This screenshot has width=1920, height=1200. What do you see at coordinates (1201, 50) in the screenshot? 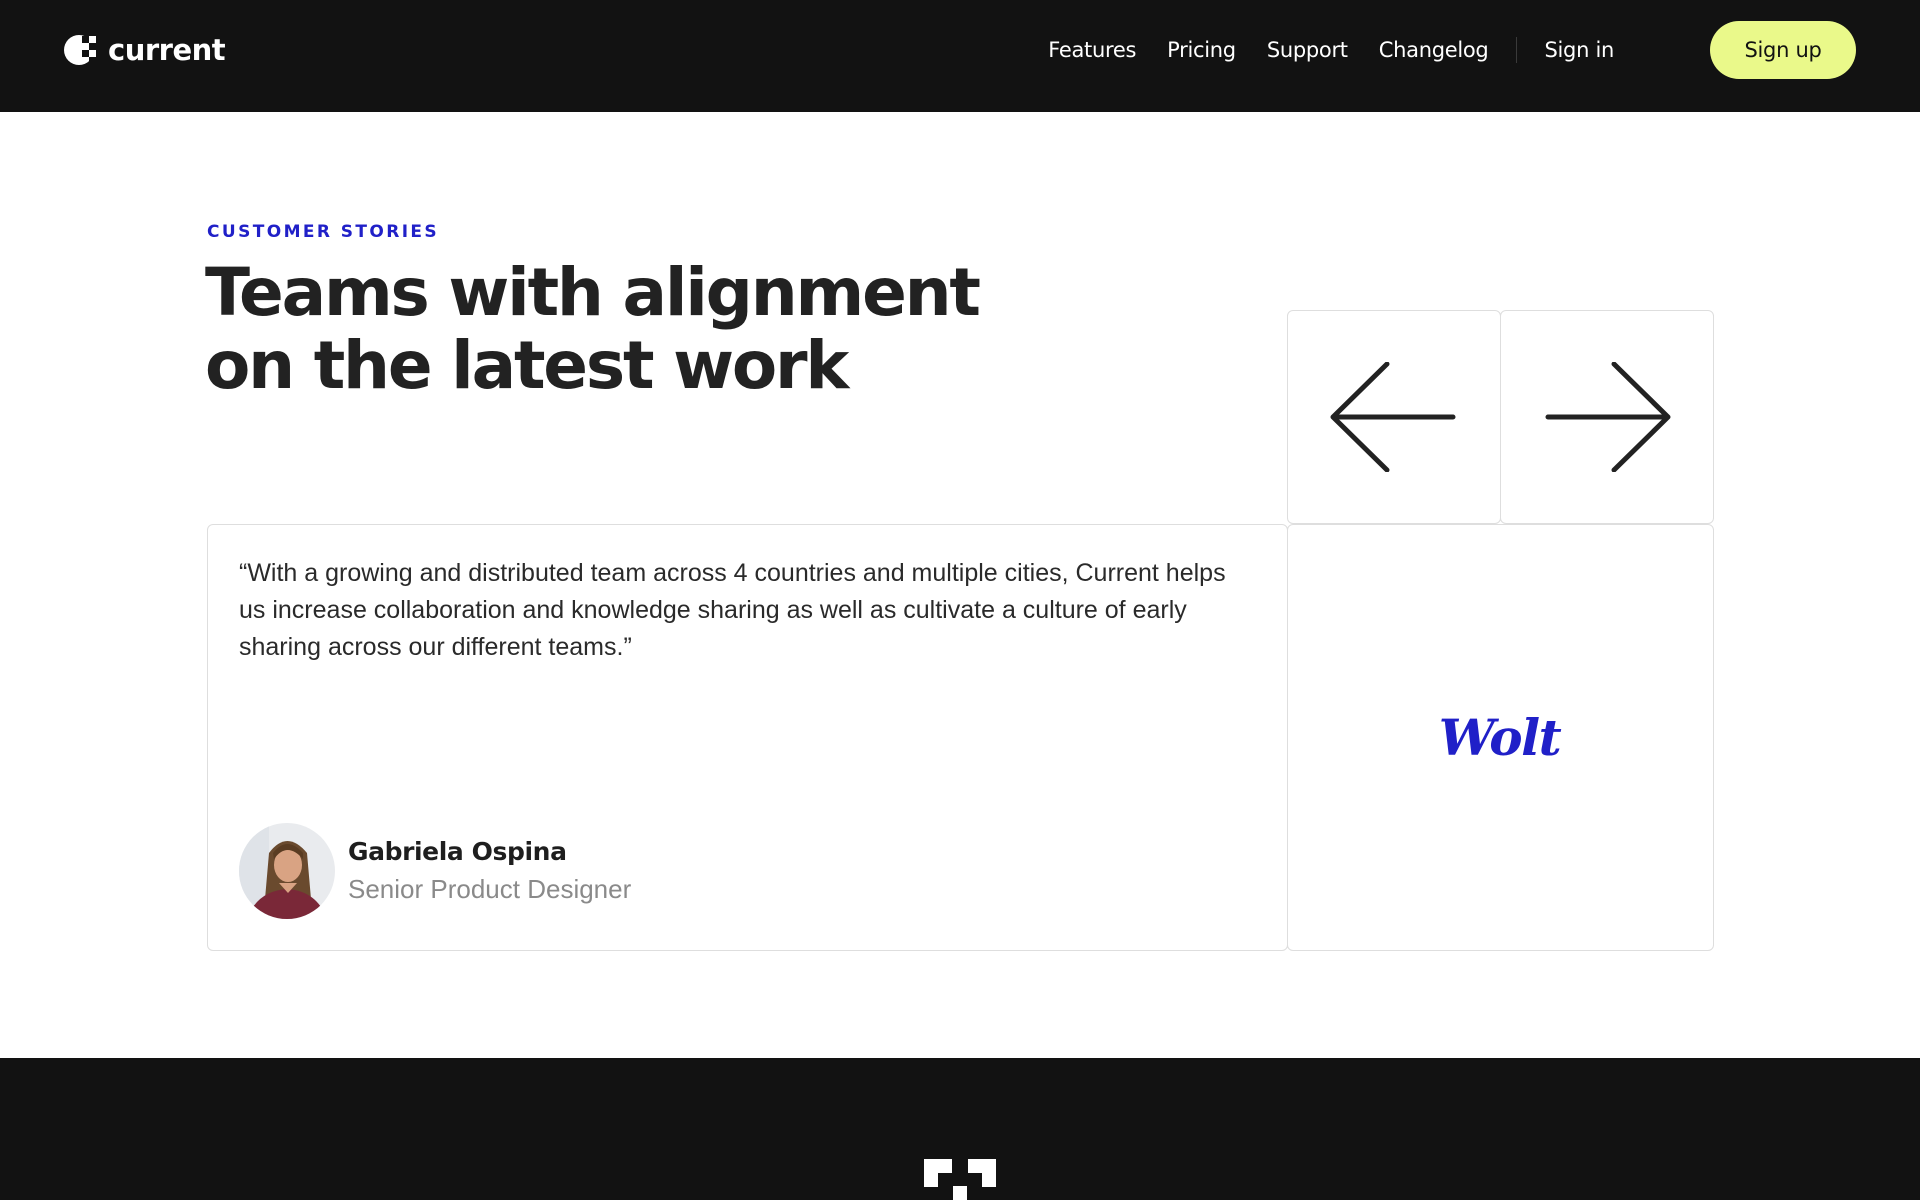
I see `nav-link-pricing: Pricing` at bounding box center [1201, 50].